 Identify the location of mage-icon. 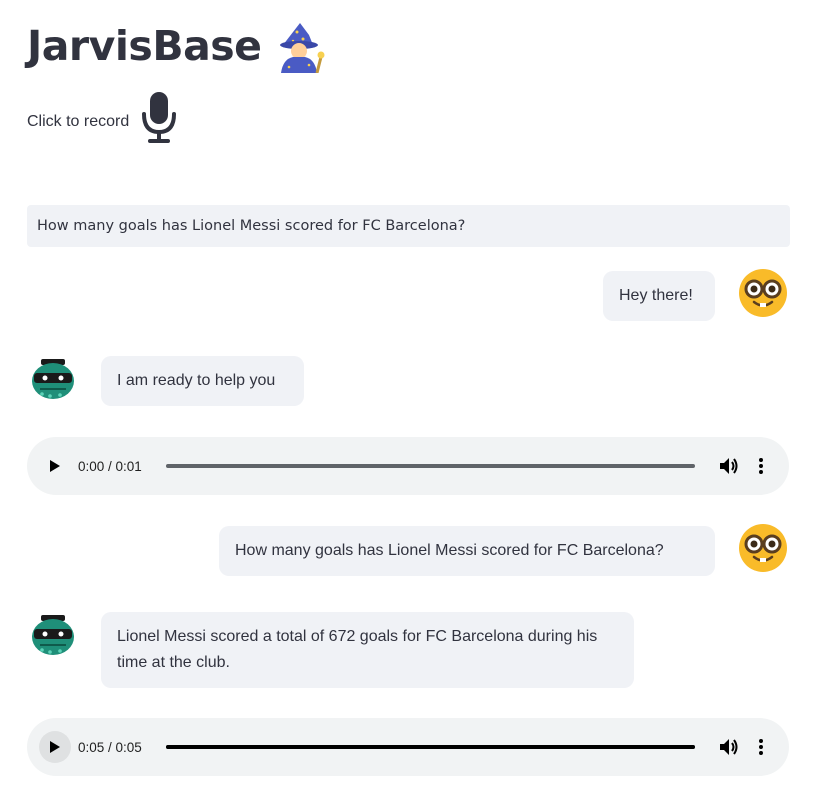
(302, 48).